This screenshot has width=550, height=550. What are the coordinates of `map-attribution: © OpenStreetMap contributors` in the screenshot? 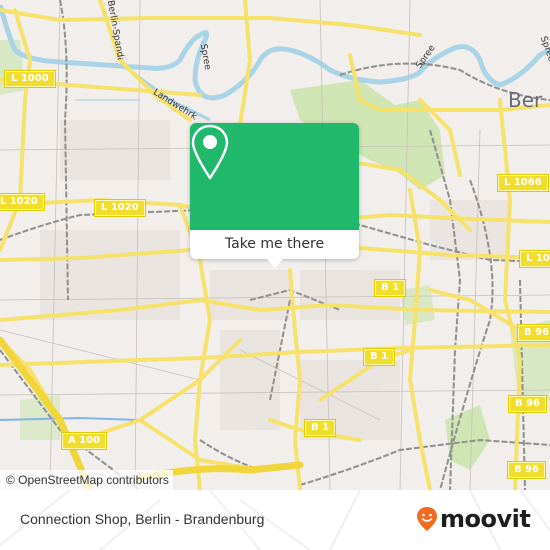 It's located at (86, 480).